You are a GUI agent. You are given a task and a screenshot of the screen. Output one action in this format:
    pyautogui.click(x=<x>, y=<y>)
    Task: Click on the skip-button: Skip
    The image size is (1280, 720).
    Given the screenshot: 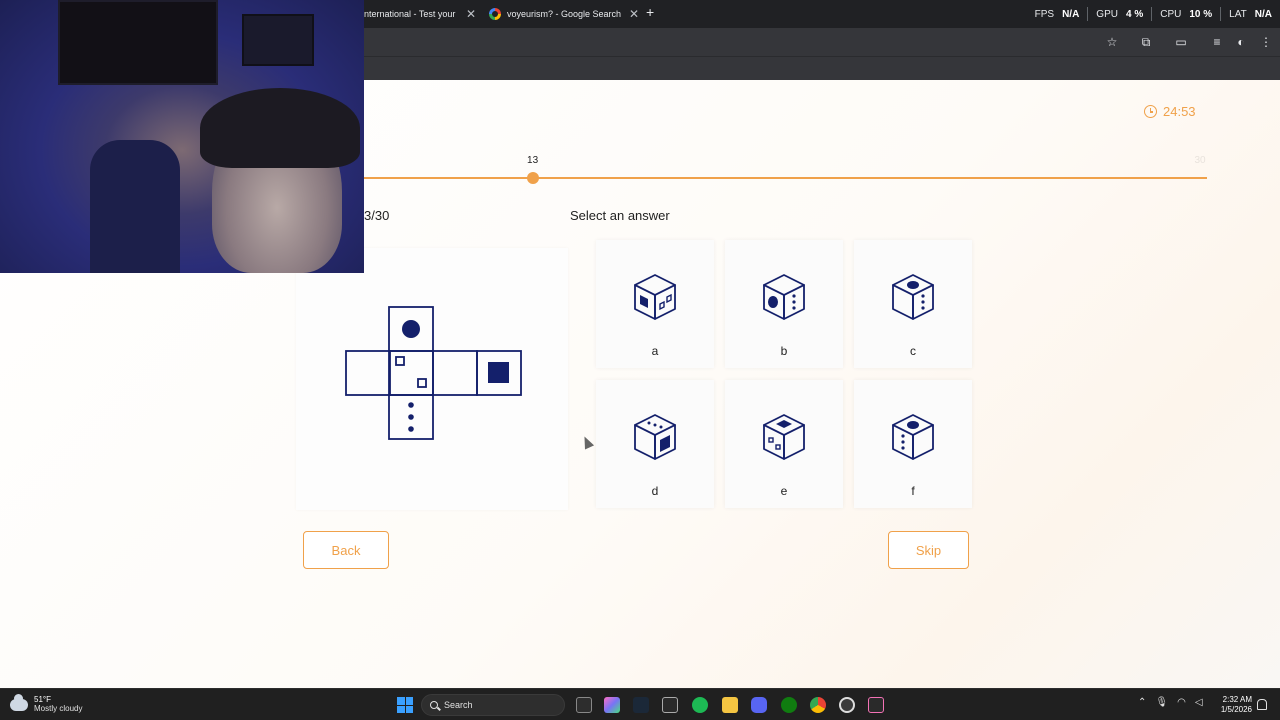 What is the action you would take?
    pyautogui.click(x=928, y=550)
    